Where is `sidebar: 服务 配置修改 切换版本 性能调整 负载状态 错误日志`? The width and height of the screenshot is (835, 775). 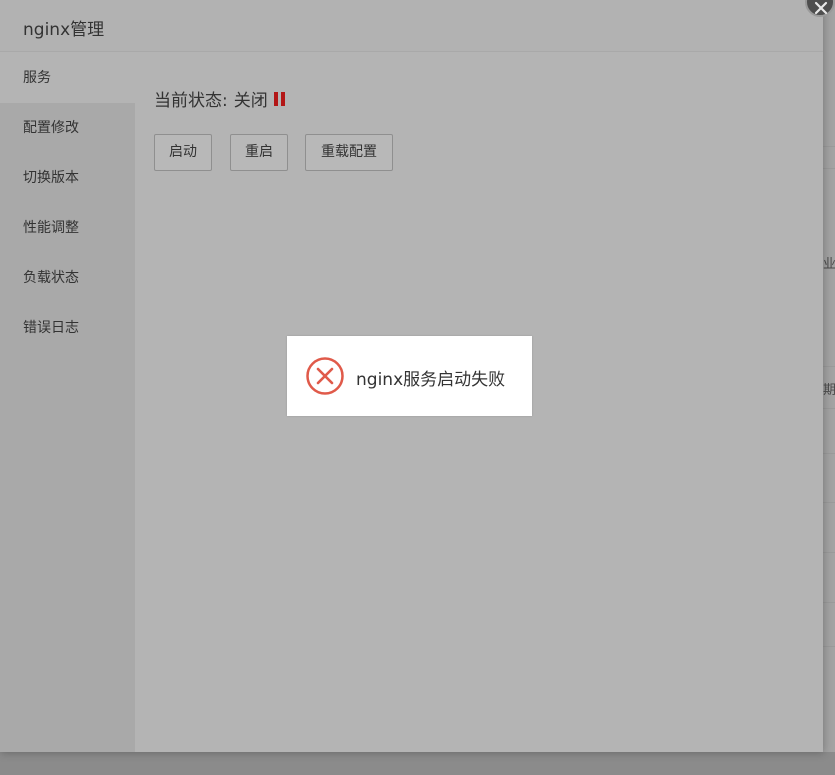
sidebar: 服务 配置修改 切换版本 性能调整 负载状态 错误日志 is located at coordinates (67, 402).